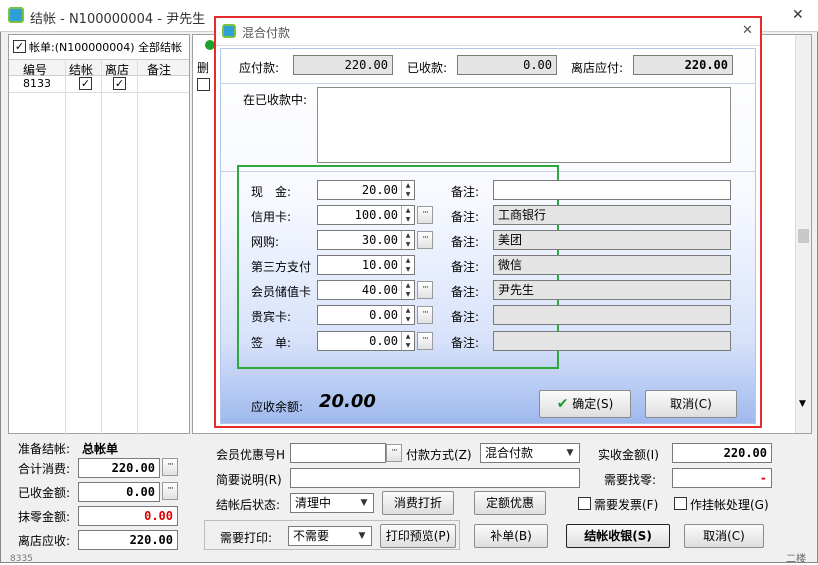  Describe the element at coordinates (465, 343) in the screenshot. I see `payment-signing-remark-label: 备注:` at that location.